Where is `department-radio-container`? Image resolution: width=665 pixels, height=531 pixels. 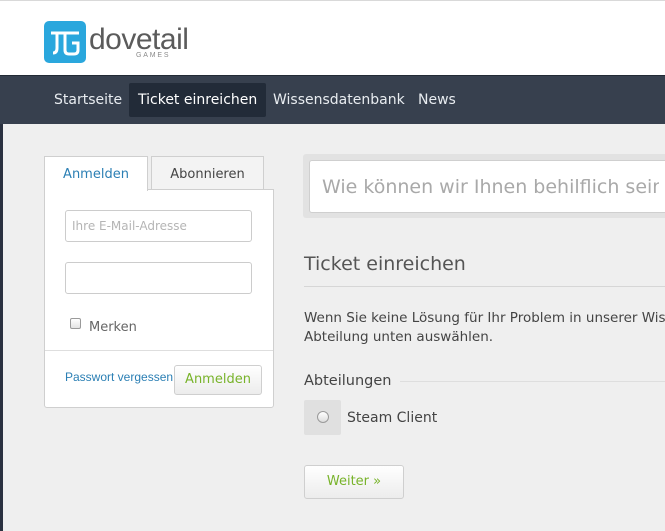 department-radio-container is located at coordinates (322, 417).